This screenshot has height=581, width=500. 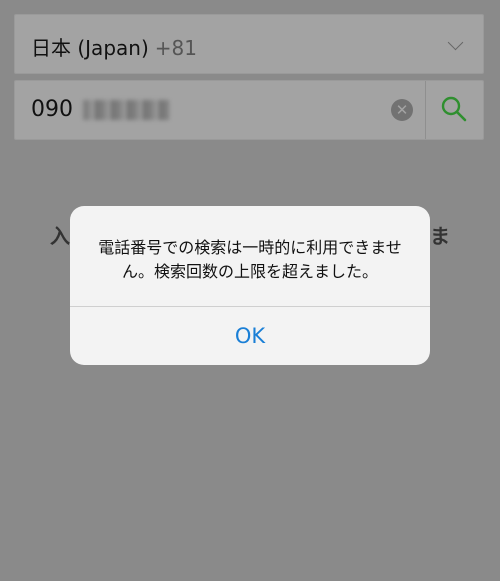 I want to click on clear-icon: ✕, so click(x=402, y=110).